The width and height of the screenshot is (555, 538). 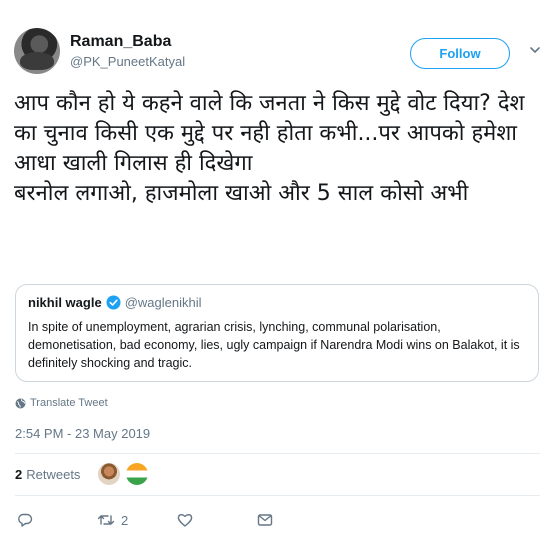 I want to click on tweet-header: Raman_Baba @PK_PuneetKatyal Follow, so click(x=277, y=54).